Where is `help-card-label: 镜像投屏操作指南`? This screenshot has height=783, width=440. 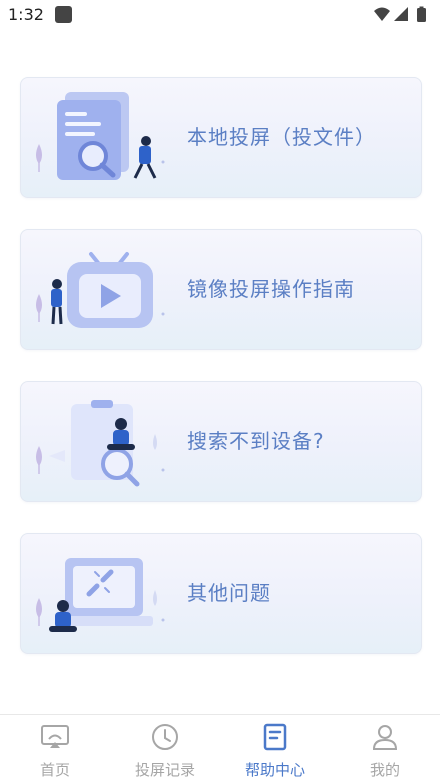 help-card-label: 镜像投屏操作指南 is located at coordinates (271, 289).